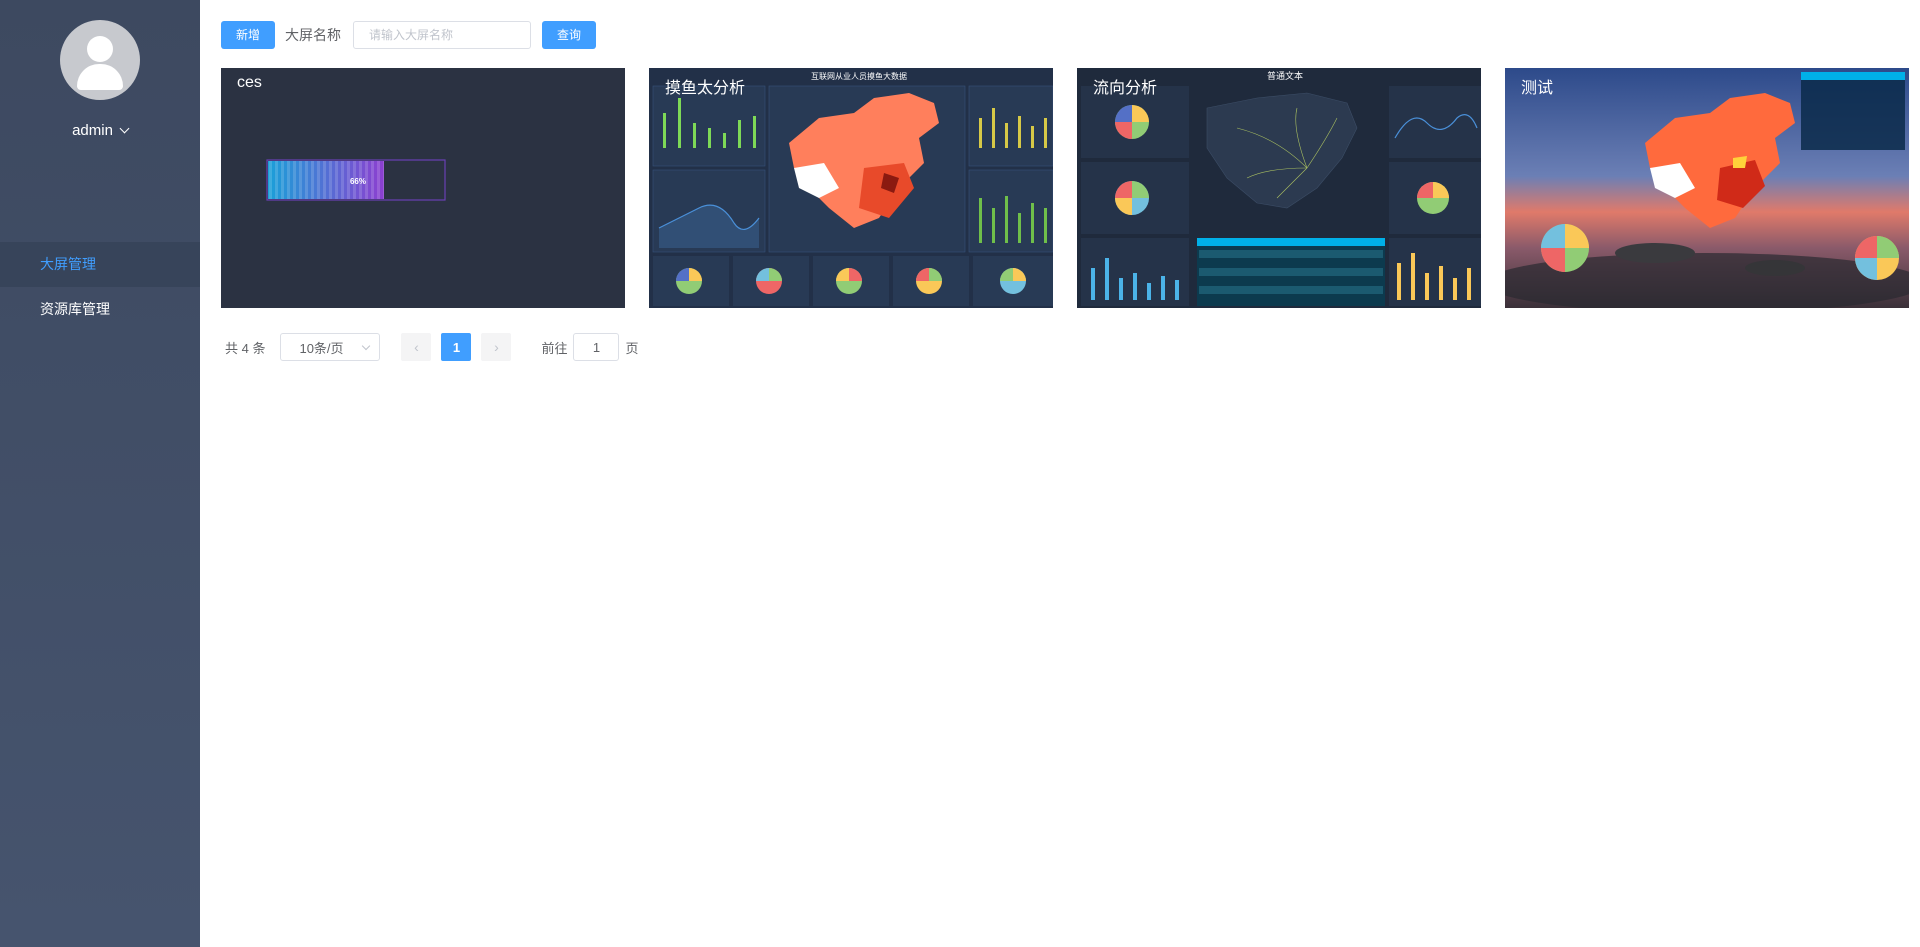 The image size is (1920, 947). What do you see at coordinates (321, 348) in the screenshot?
I see `page-size-value: 10条/页` at bounding box center [321, 348].